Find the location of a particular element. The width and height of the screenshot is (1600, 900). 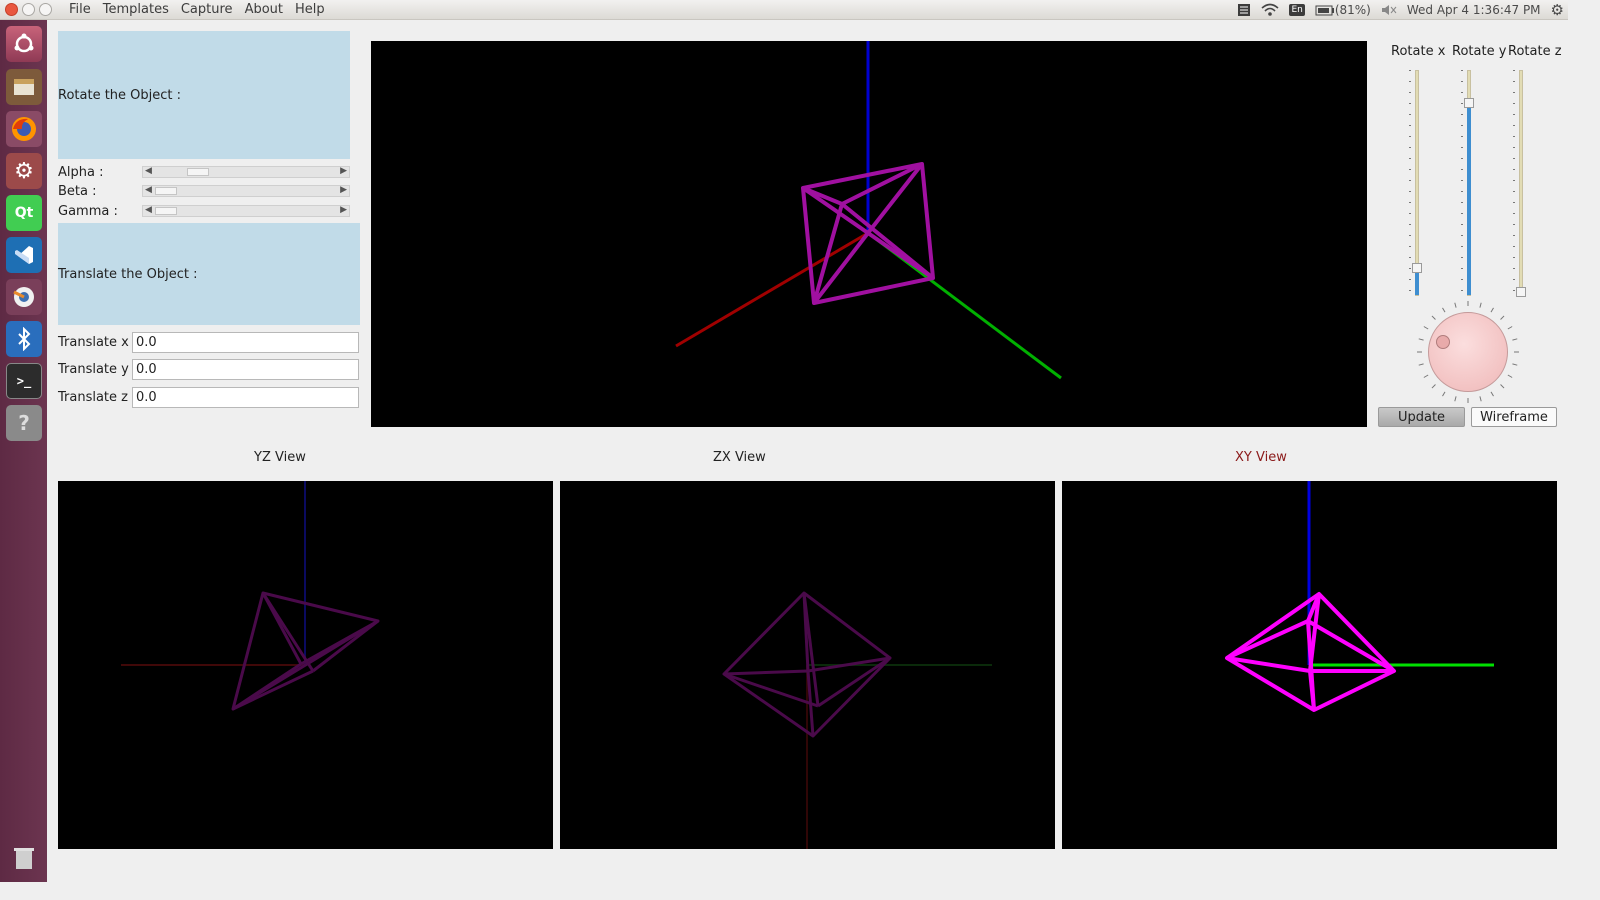

wifi-icon is located at coordinates (1270, 10).